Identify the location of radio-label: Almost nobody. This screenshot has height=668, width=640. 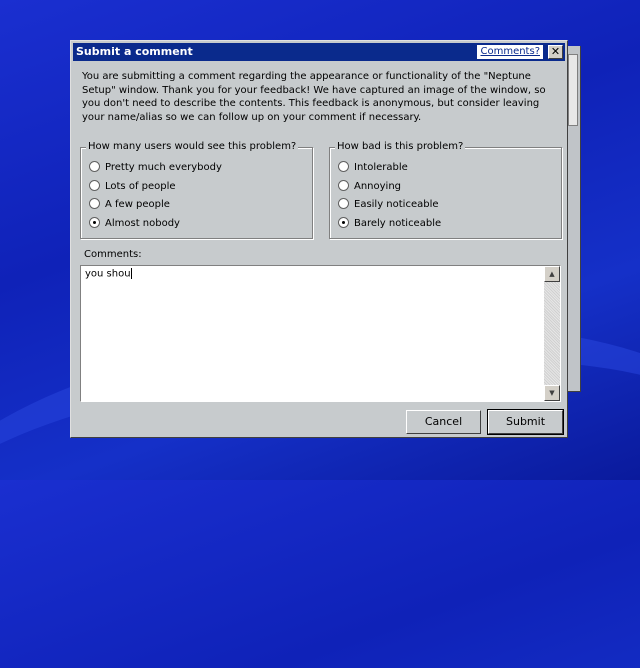
(142, 223).